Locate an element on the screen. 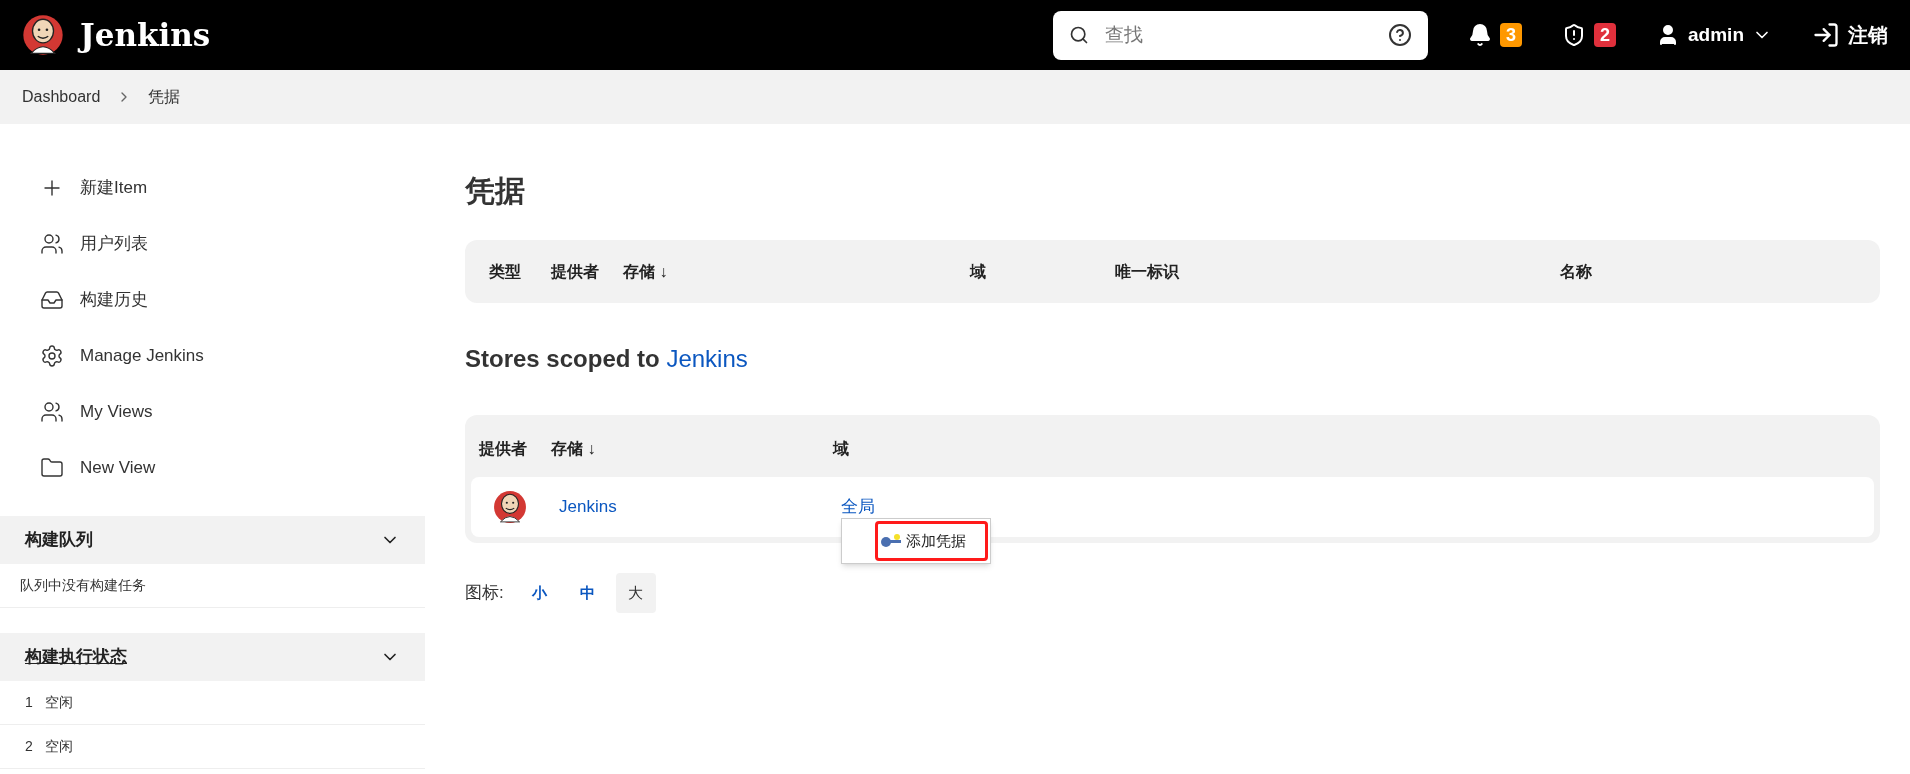  sidebar-link: 用户列表 is located at coordinates (212, 244).